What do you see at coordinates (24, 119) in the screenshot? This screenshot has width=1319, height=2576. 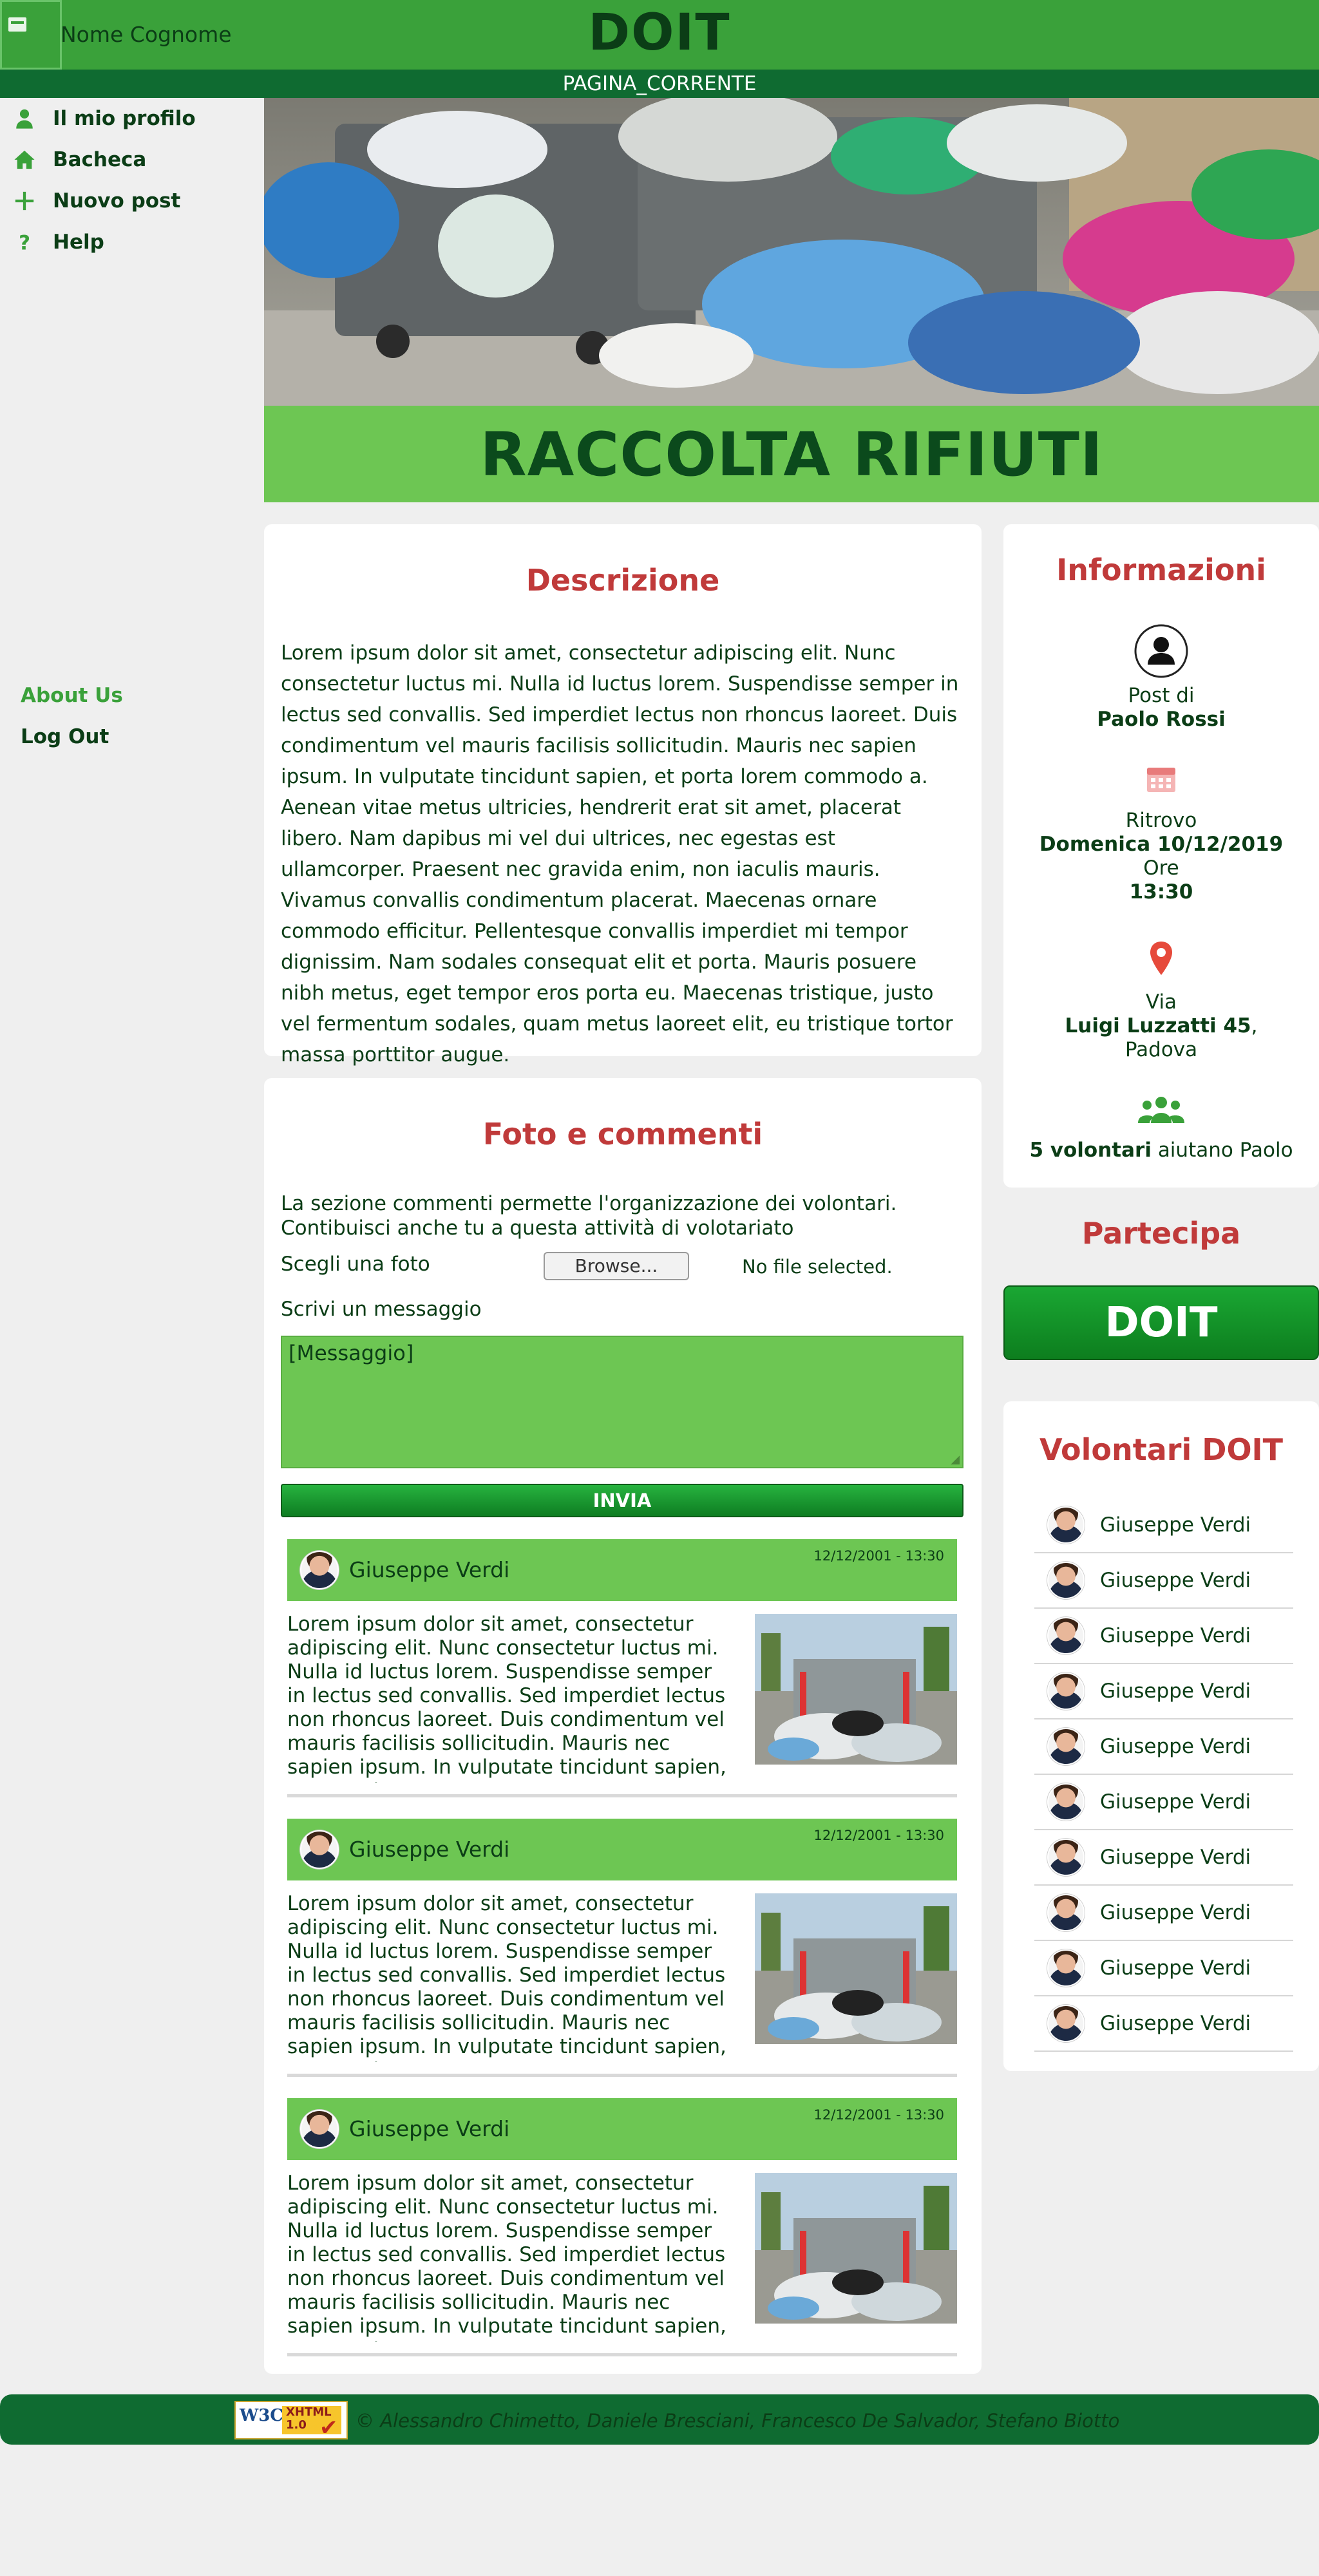 I see `user-icon` at bounding box center [24, 119].